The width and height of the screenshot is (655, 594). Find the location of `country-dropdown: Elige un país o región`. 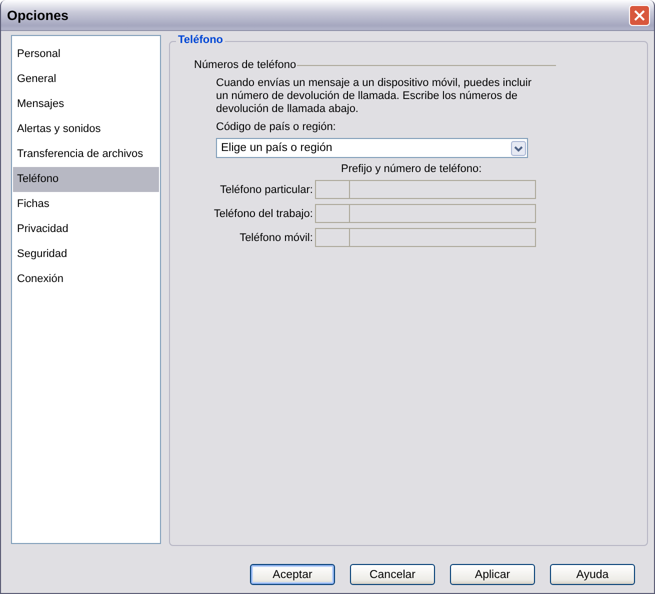

country-dropdown: Elige un país o región is located at coordinates (372, 148).